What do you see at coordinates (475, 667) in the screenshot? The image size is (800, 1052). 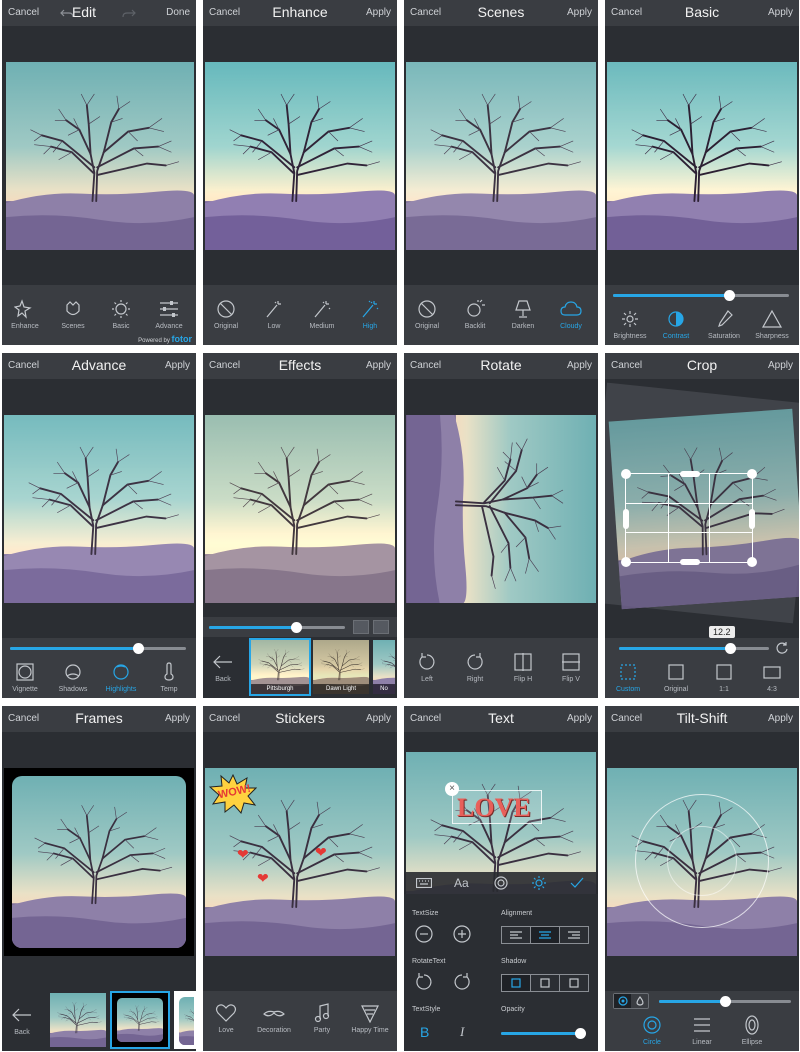 I see `rotate-right: Right` at bounding box center [475, 667].